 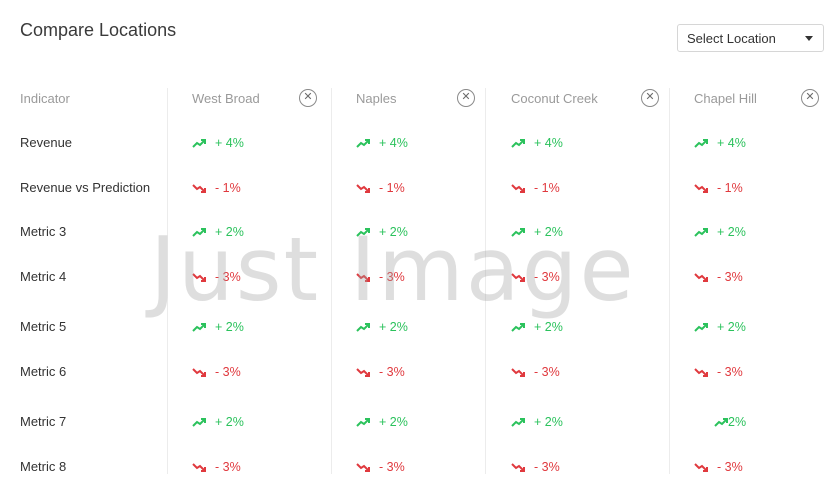 What do you see at coordinates (731, 38) in the screenshot?
I see `location-select-label: Select Location` at bounding box center [731, 38].